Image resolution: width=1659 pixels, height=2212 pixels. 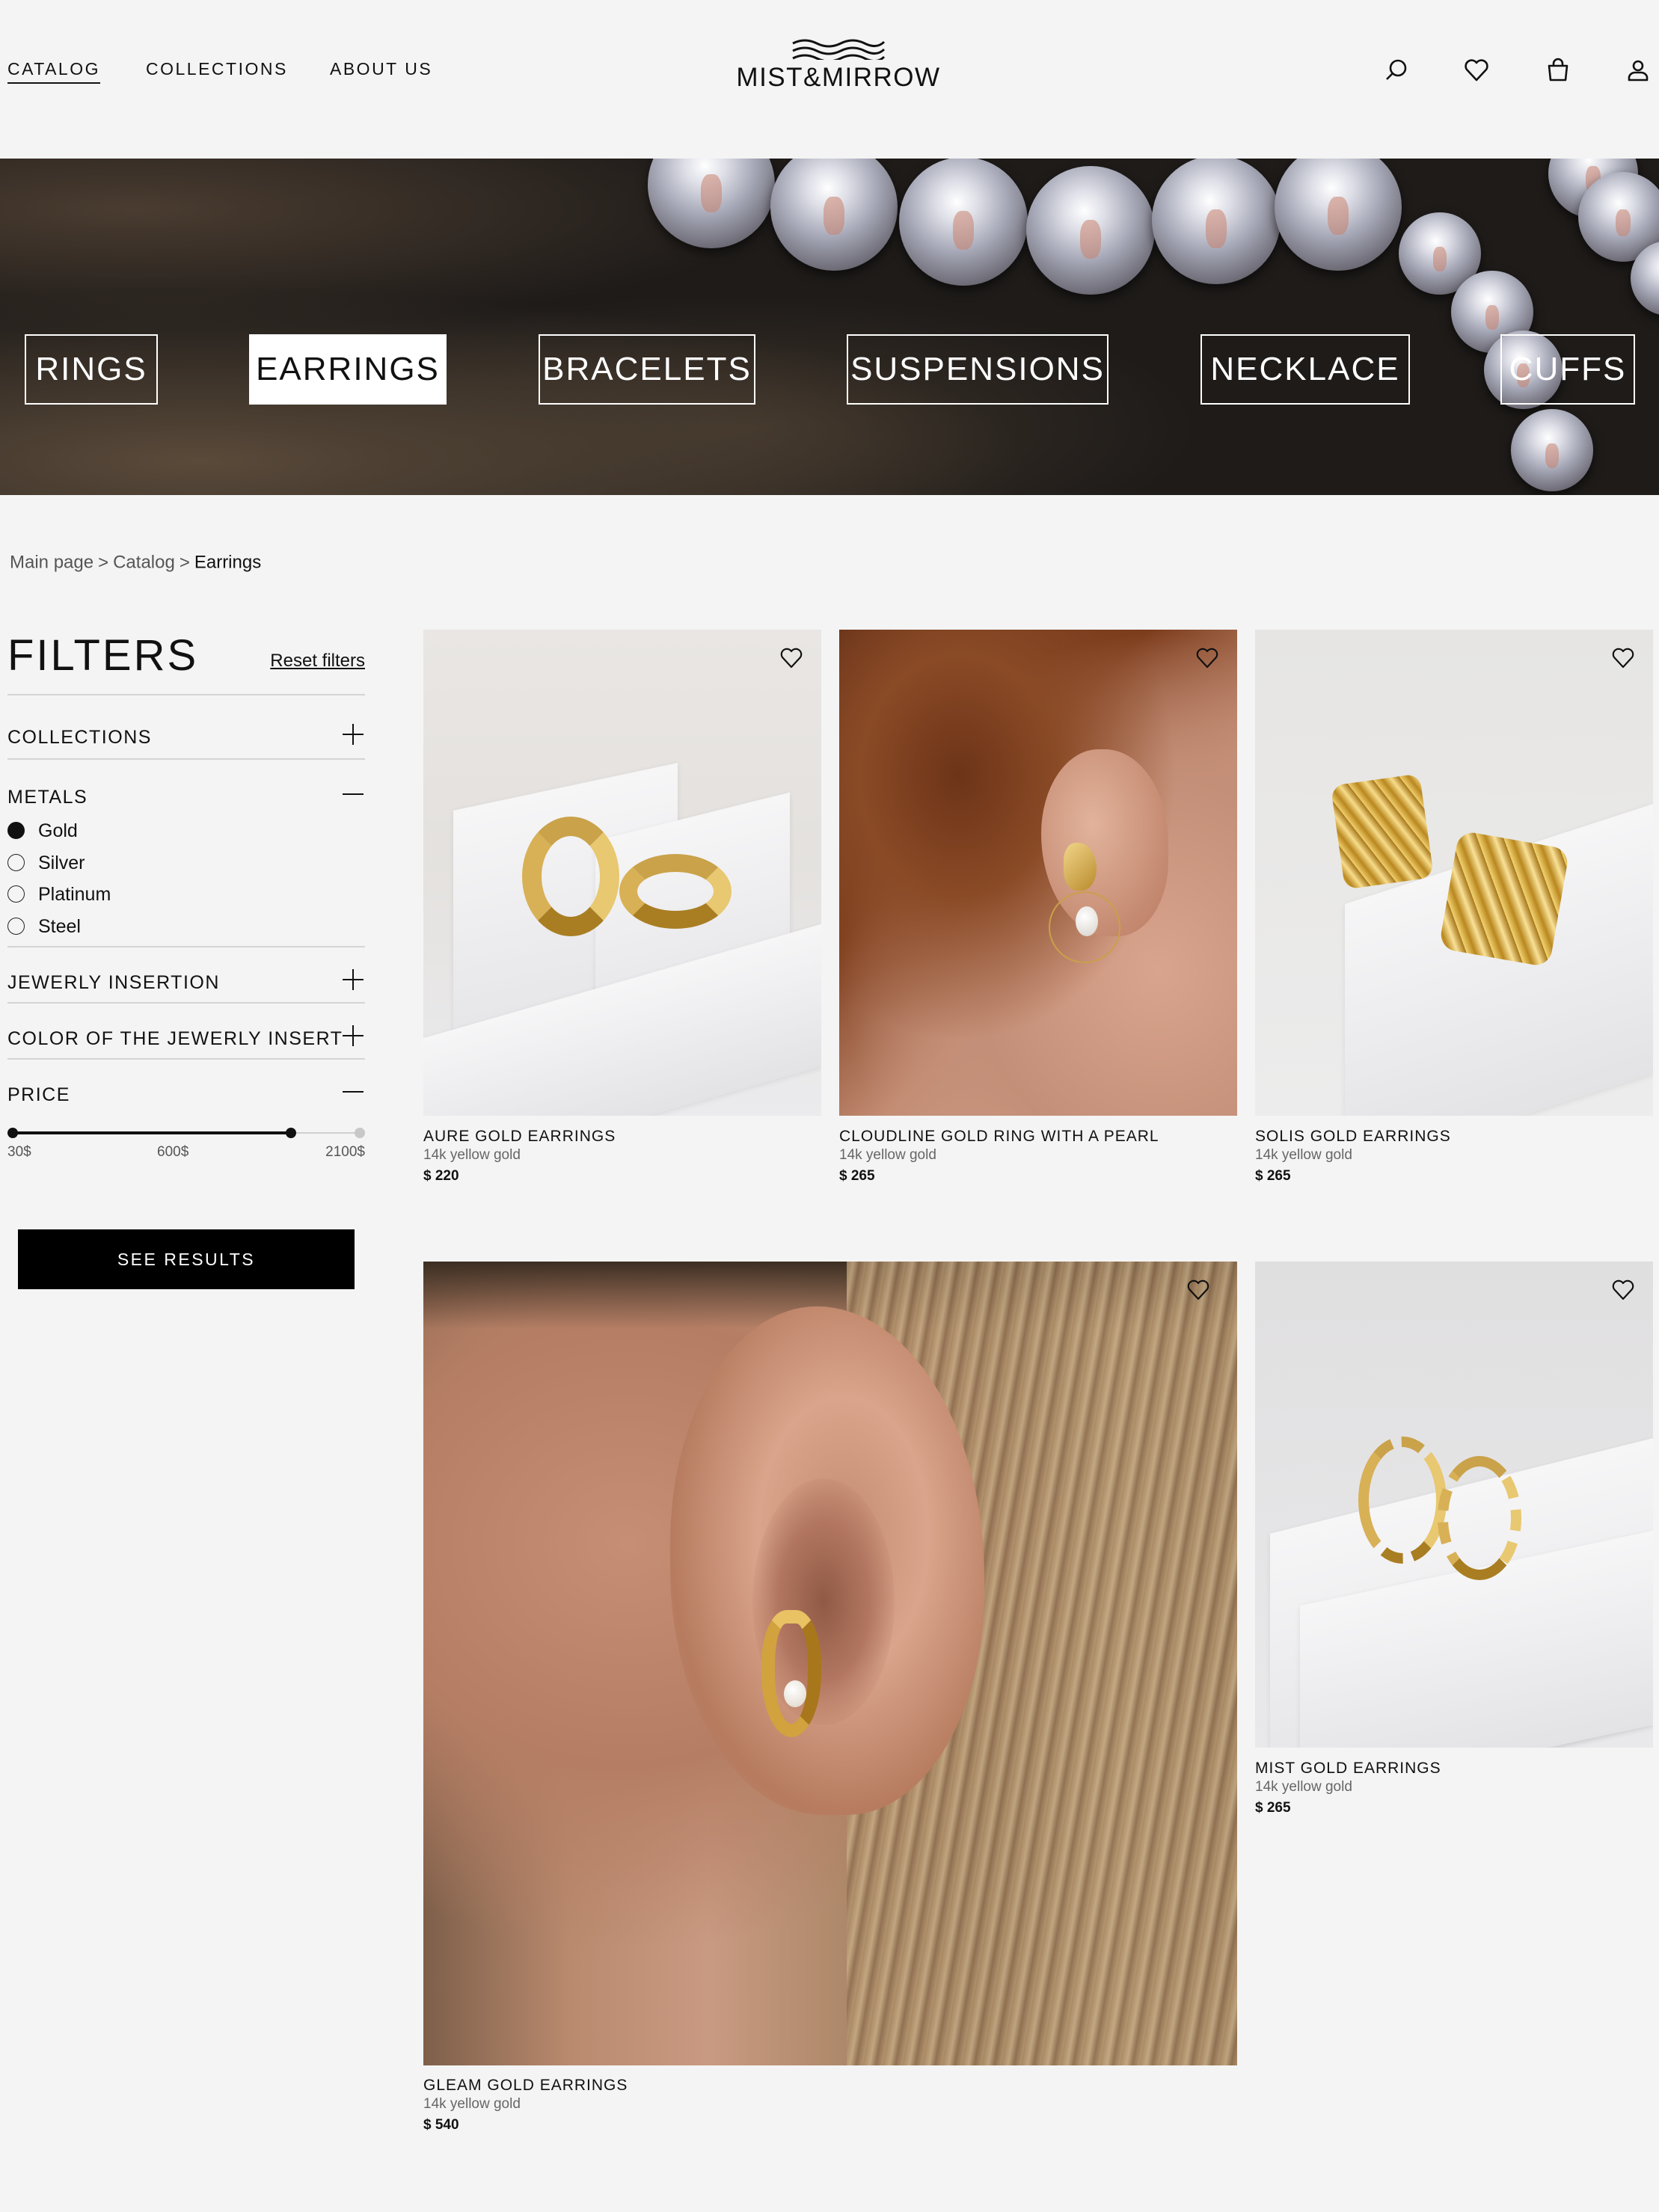 I want to click on filters-title: FILTERS, so click(x=103, y=655).